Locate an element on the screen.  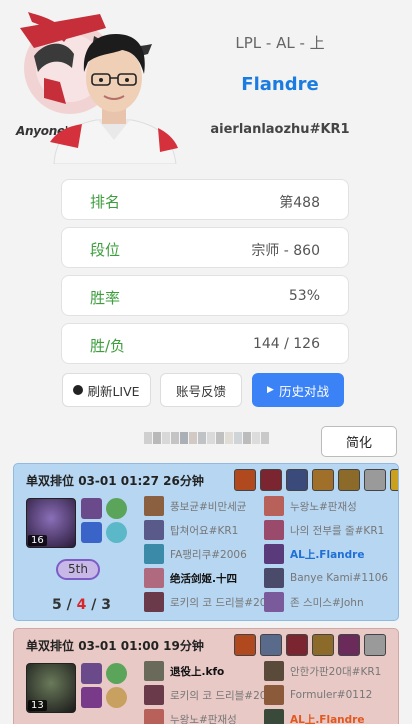
match-header: 单双排位 03-01 01:00 19分钟 is located at coordinates (115, 645).